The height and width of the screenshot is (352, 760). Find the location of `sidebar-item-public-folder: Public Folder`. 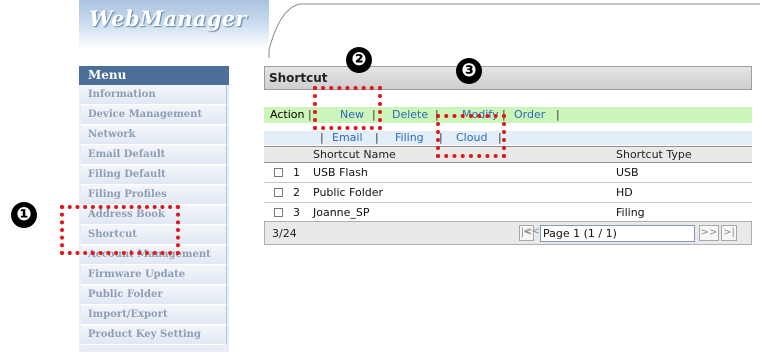

sidebar-item-public-folder: Public Folder is located at coordinates (154, 295).